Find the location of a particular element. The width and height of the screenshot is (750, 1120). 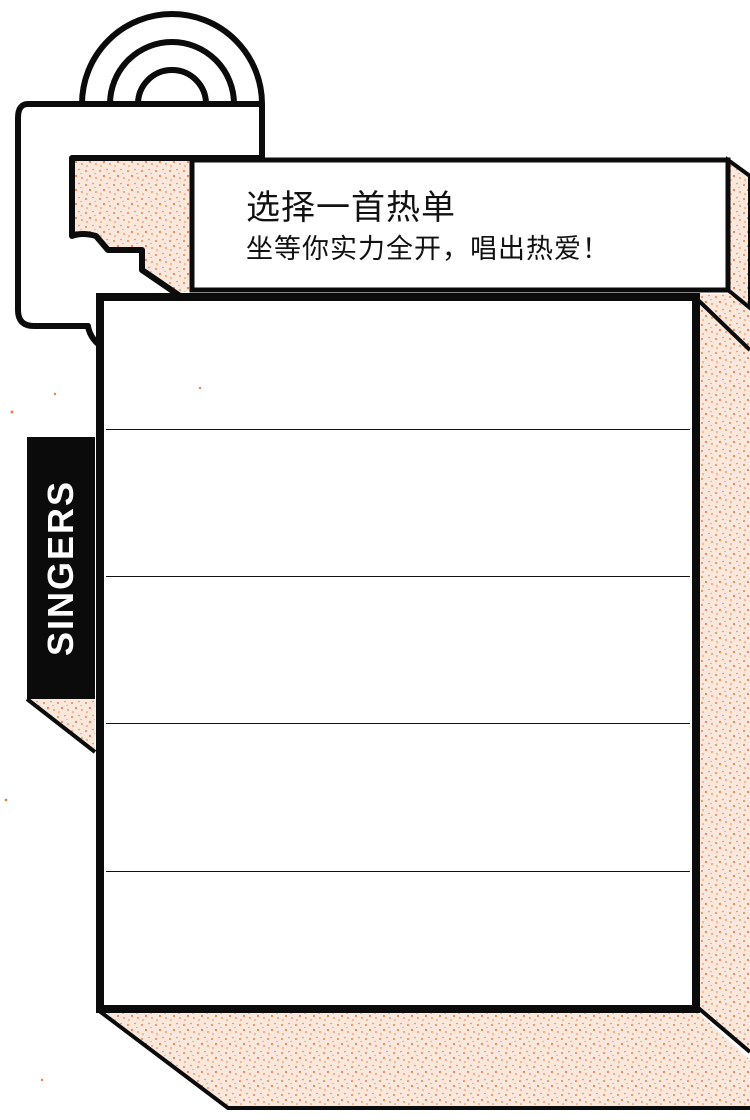

panel-right-depth is located at coordinates (723, 673).